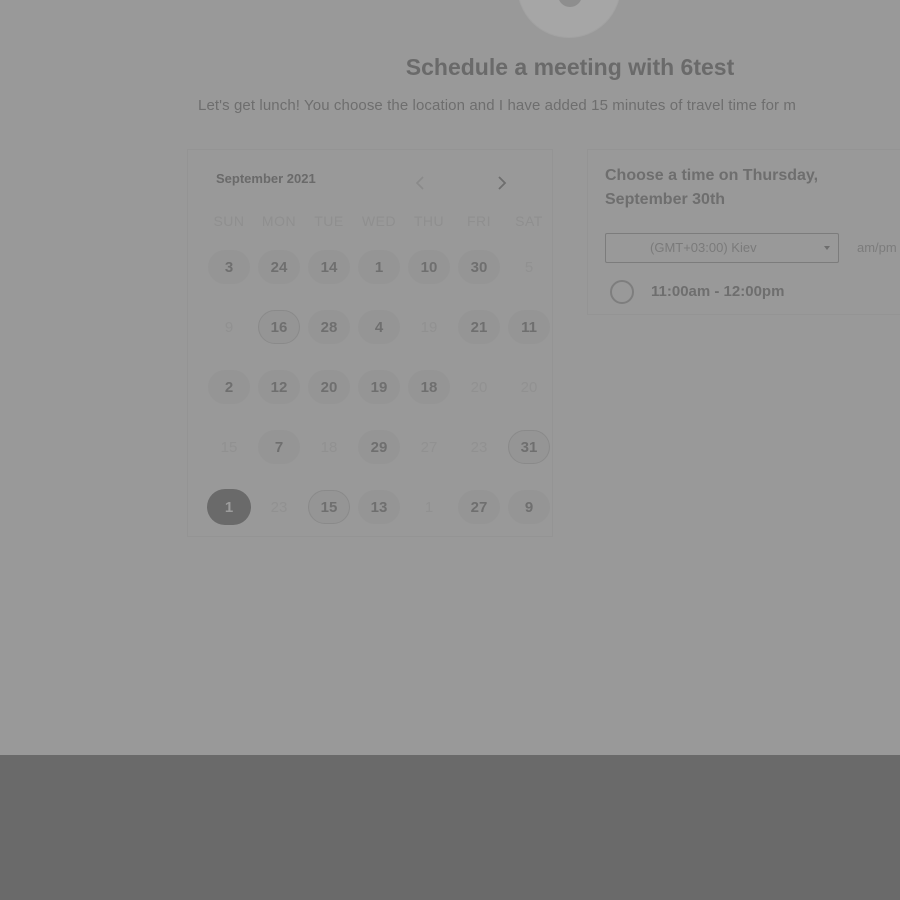 This screenshot has height=900, width=900. Describe the element at coordinates (529, 267) in the screenshot. I see `calendar-day: 5` at that location.